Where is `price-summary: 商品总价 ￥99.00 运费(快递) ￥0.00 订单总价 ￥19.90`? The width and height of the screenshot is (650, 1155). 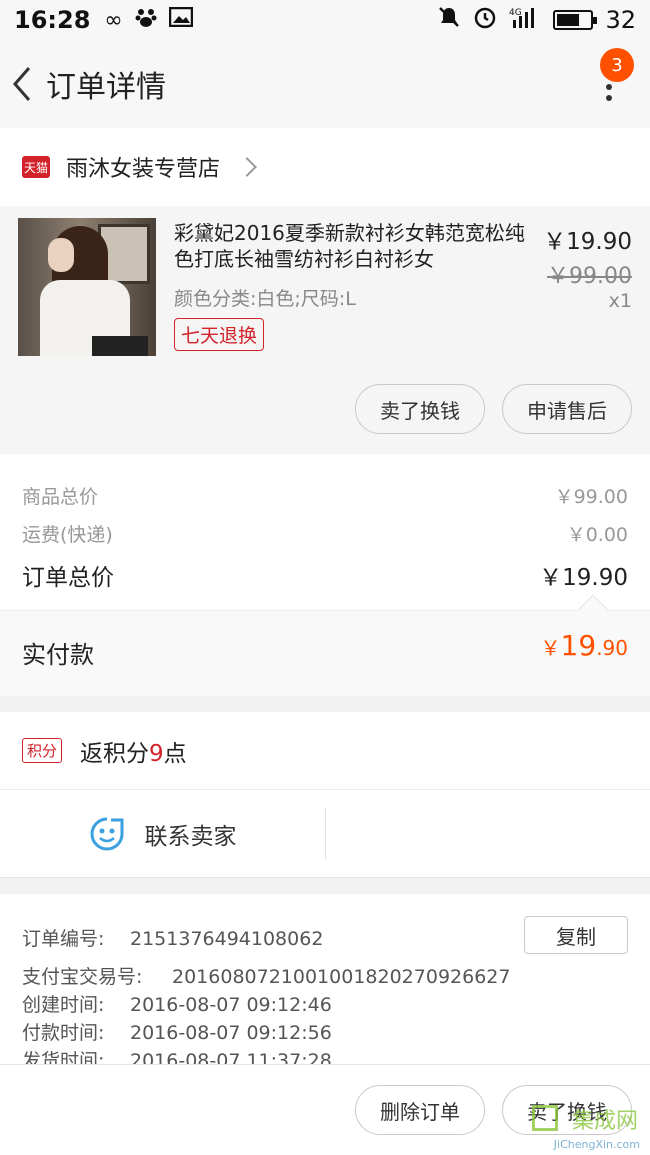 price-summary: 商品总价 ￥99.00 运费(快递) ￥0.00 订单总价 ￥19.90 is located at coordinates (325, 532).